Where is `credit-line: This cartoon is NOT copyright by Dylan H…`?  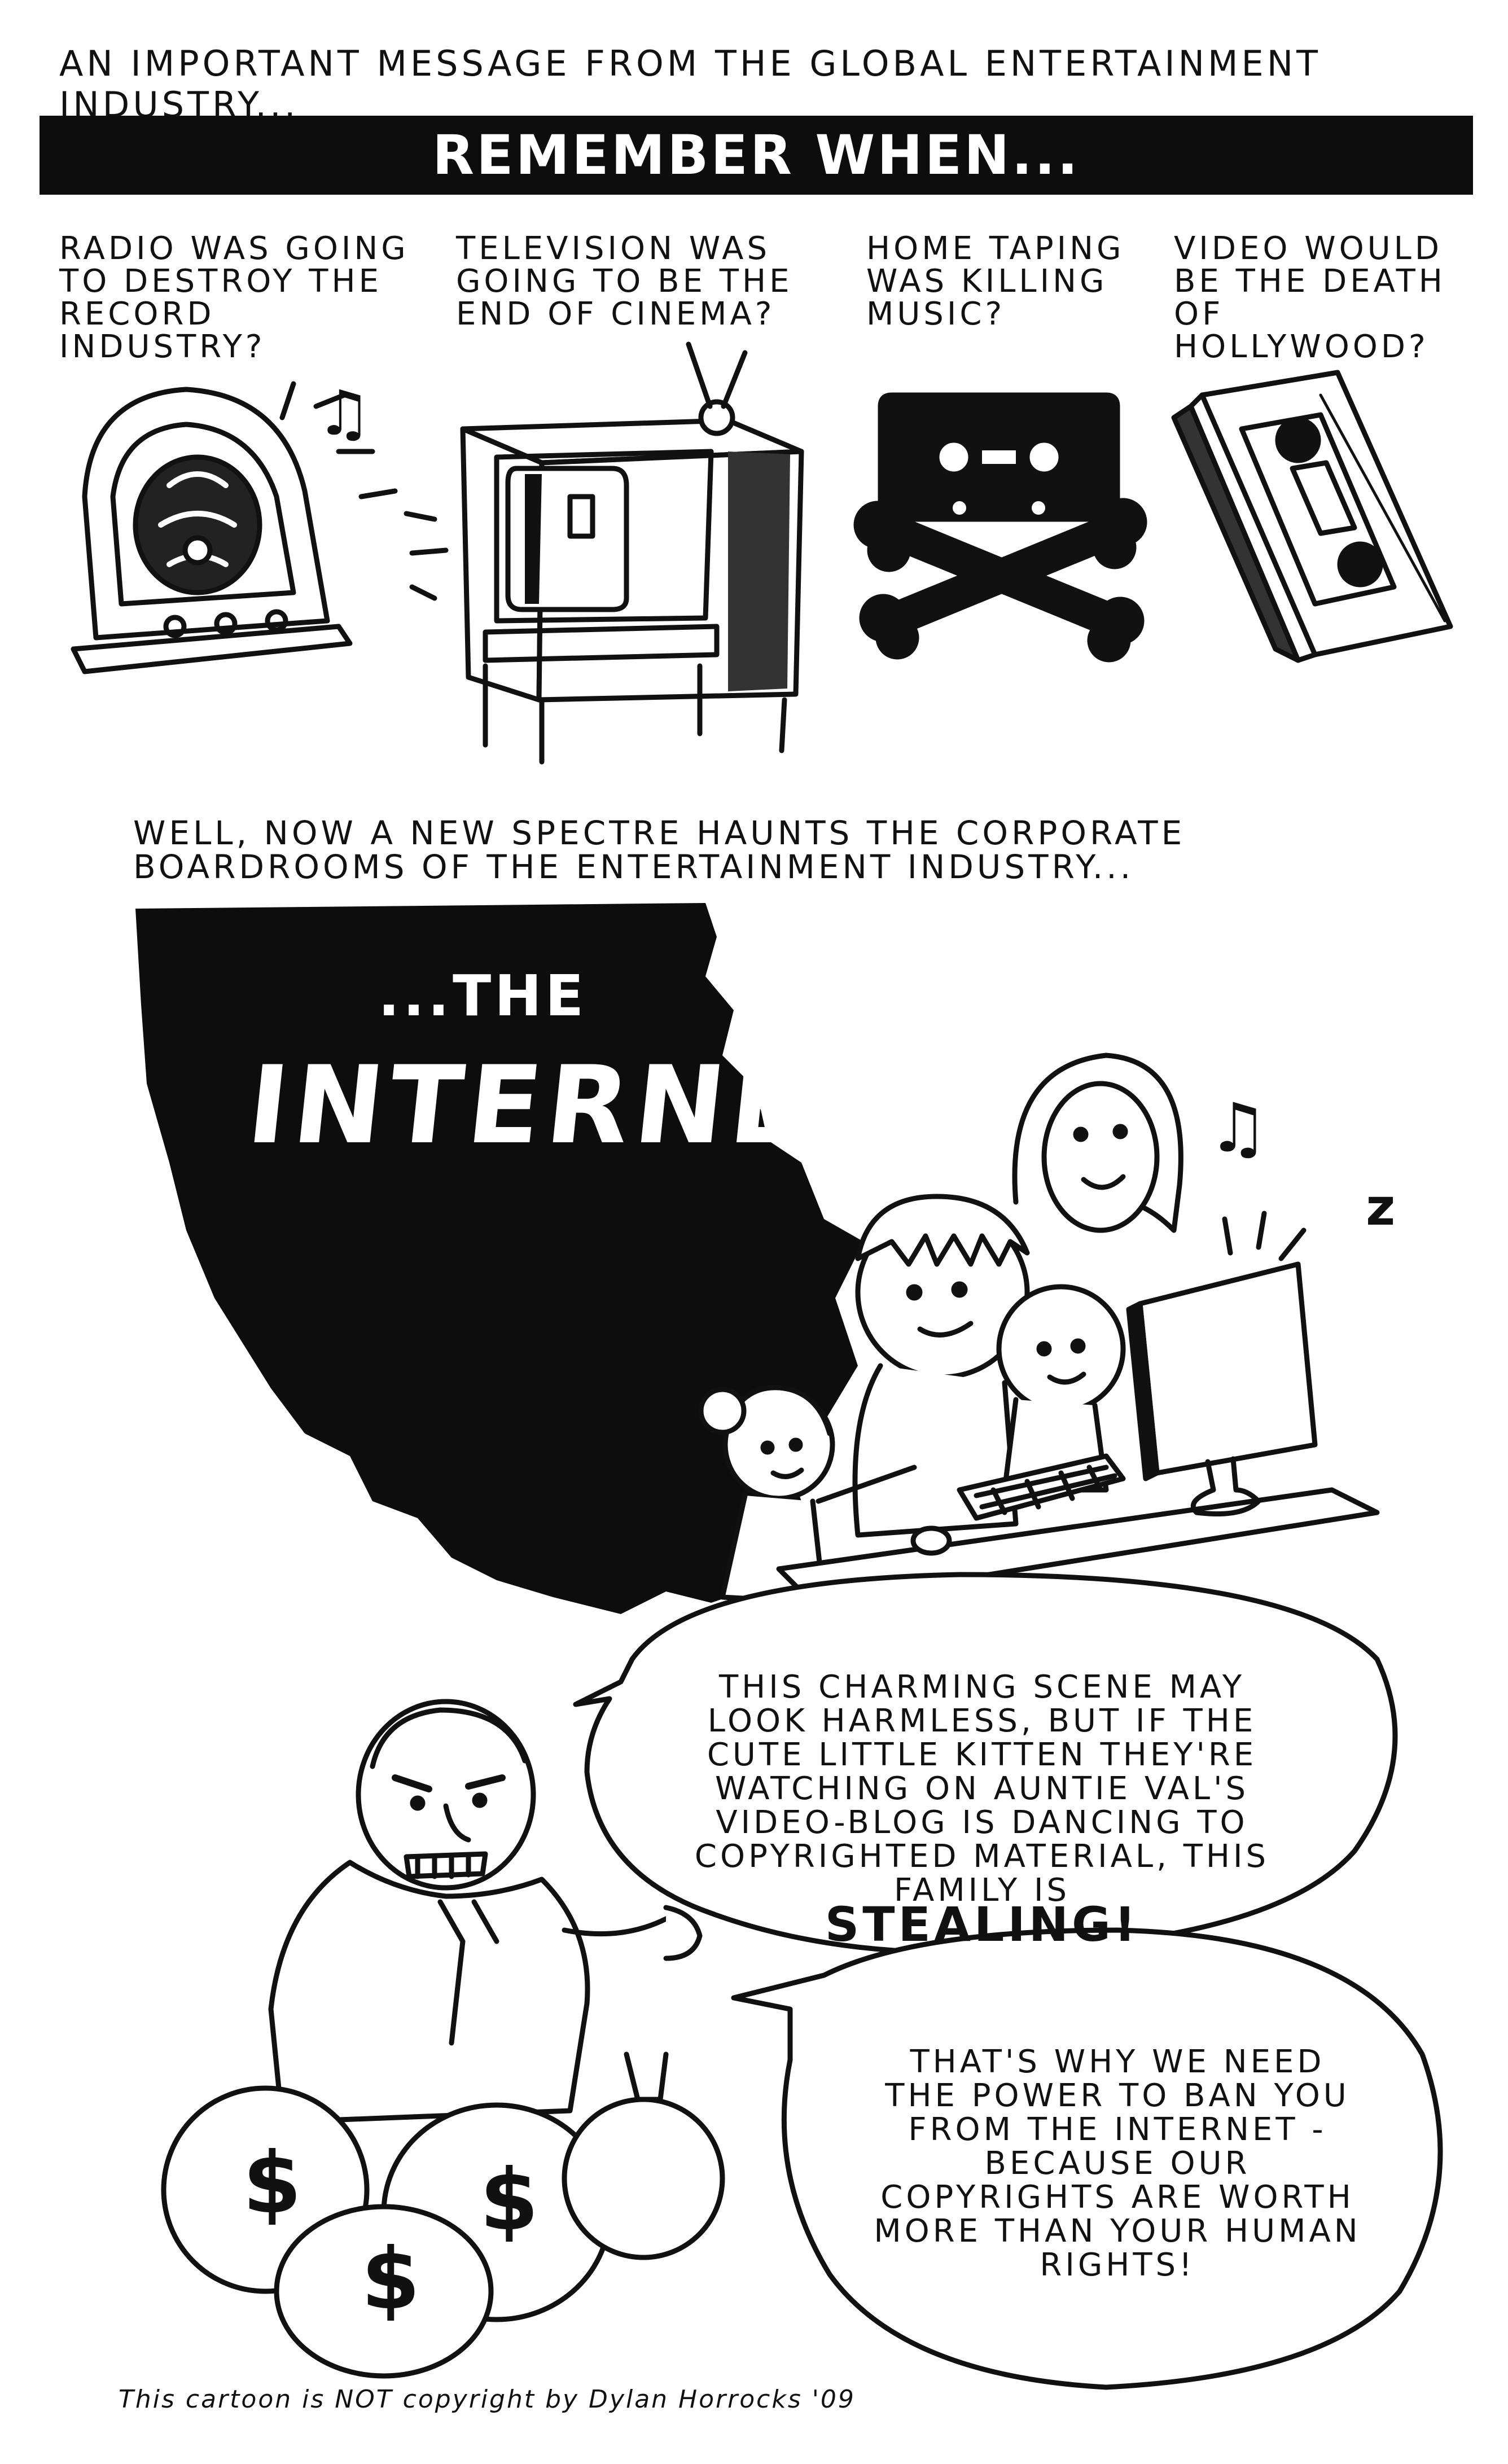
credit-line: This cartoon is NOT copyright by Dylan H… is located at coordinates (487, 2399).